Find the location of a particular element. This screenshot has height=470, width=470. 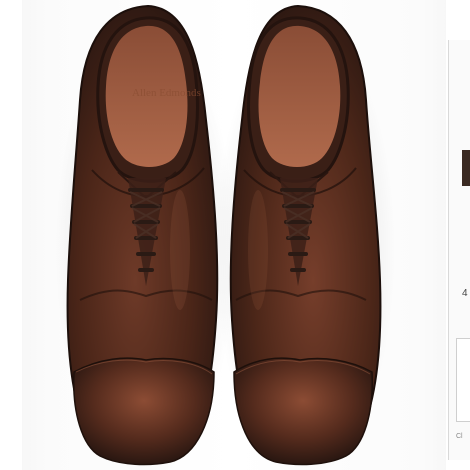

panel-box is located at coordinates (463, 380).